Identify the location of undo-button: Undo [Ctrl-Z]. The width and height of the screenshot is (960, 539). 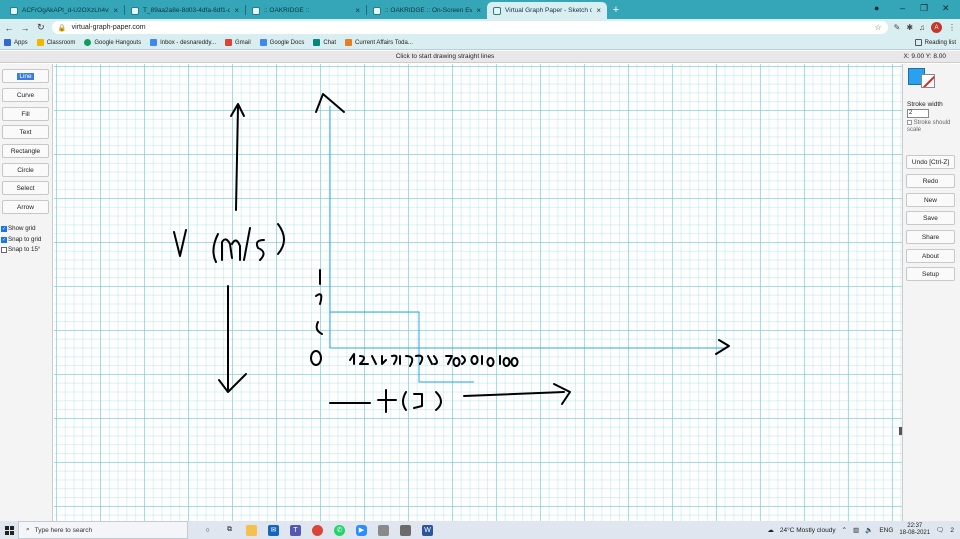
(930, 162).